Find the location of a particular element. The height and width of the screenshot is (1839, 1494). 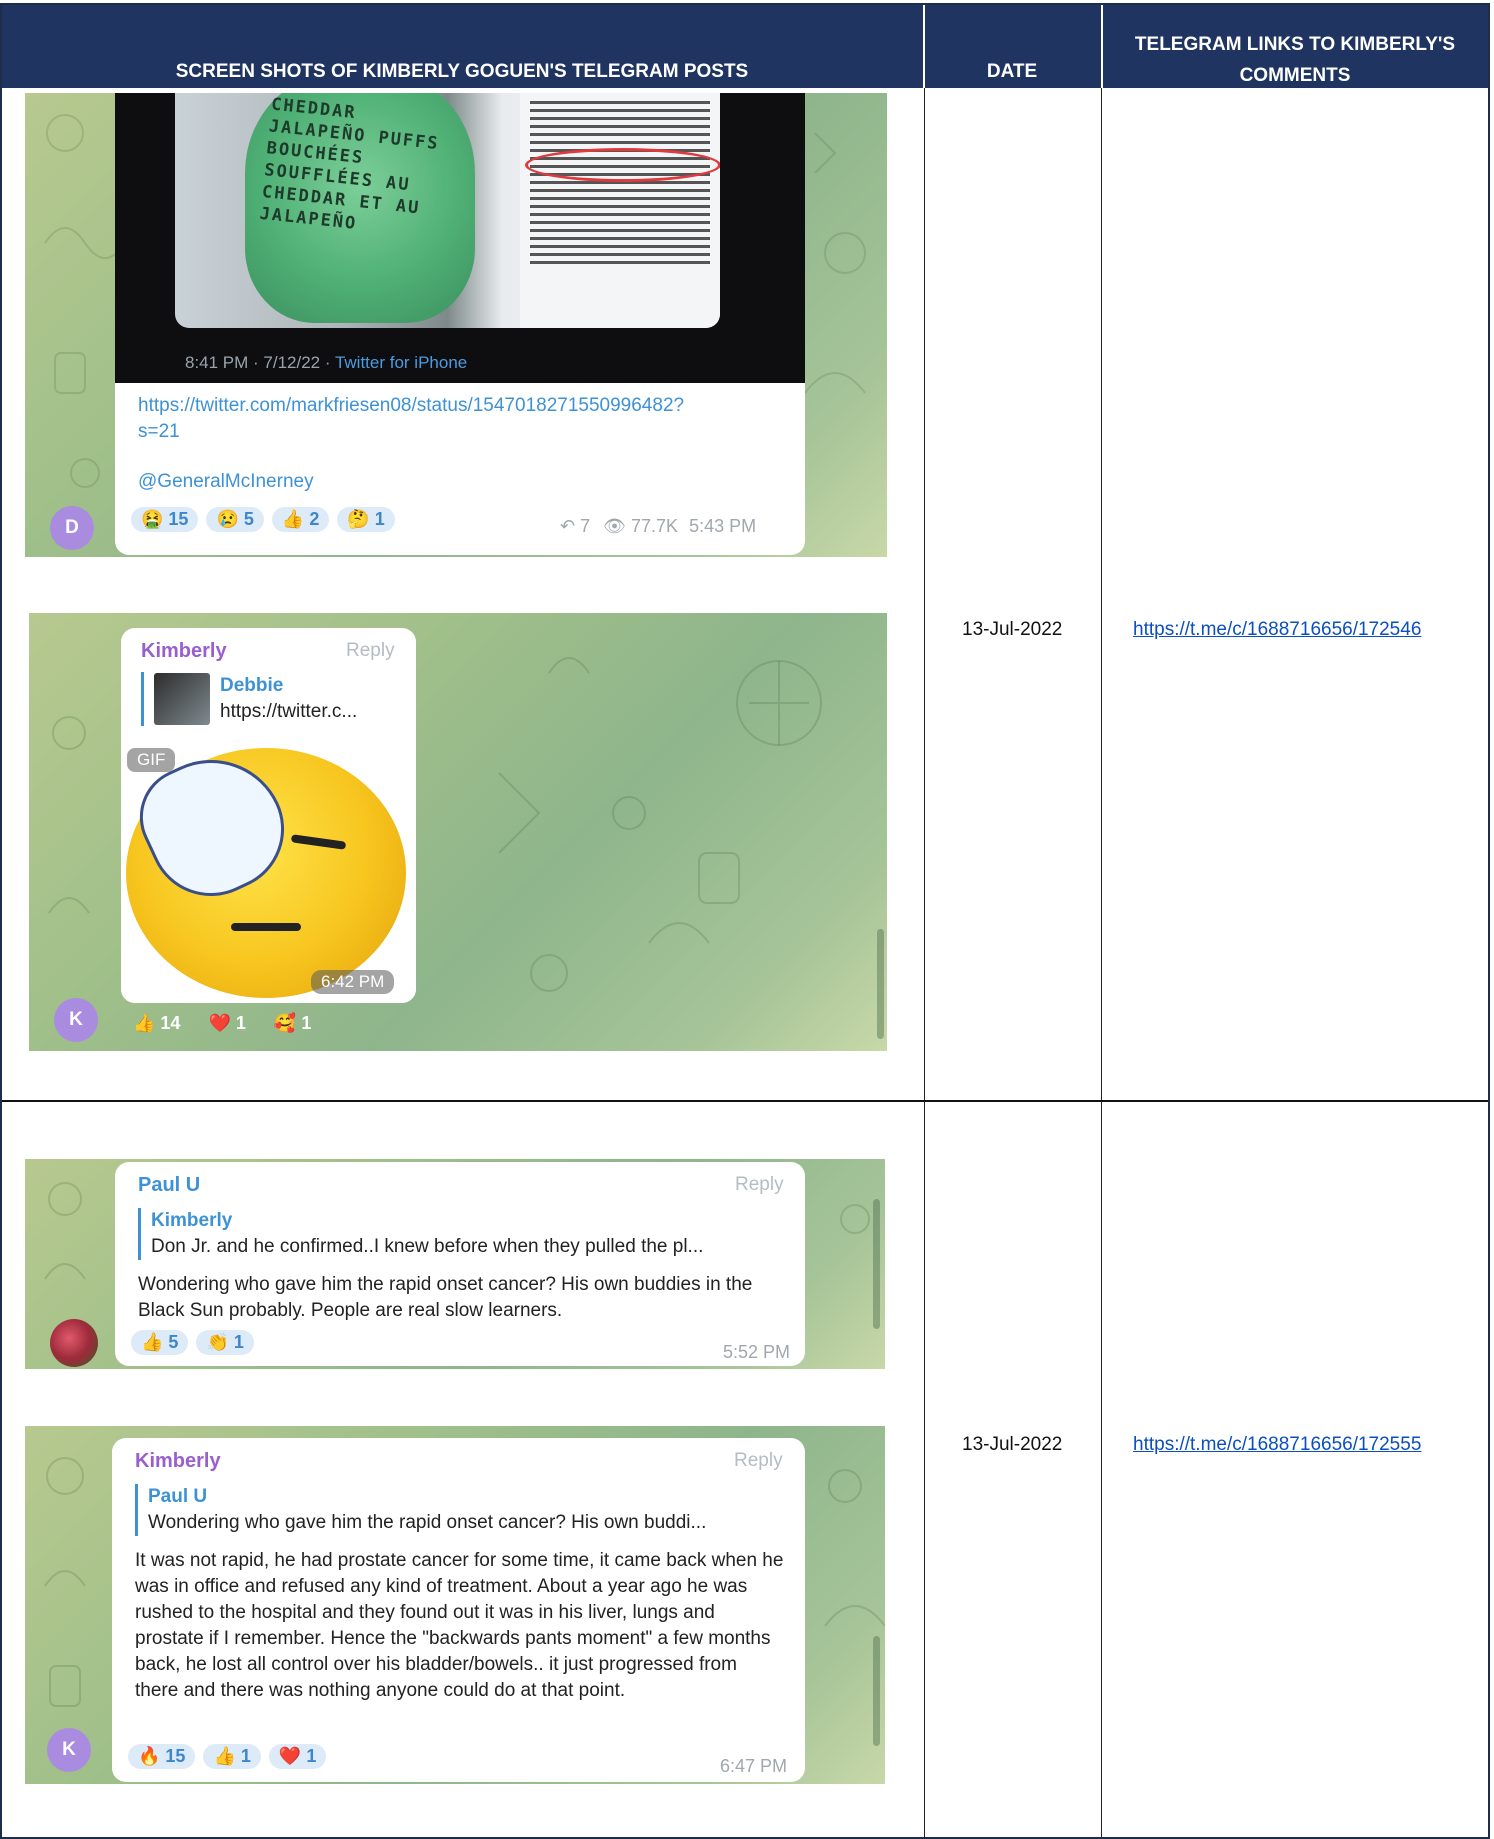

avatar-debbie: D is located at coordinates (72, 528).